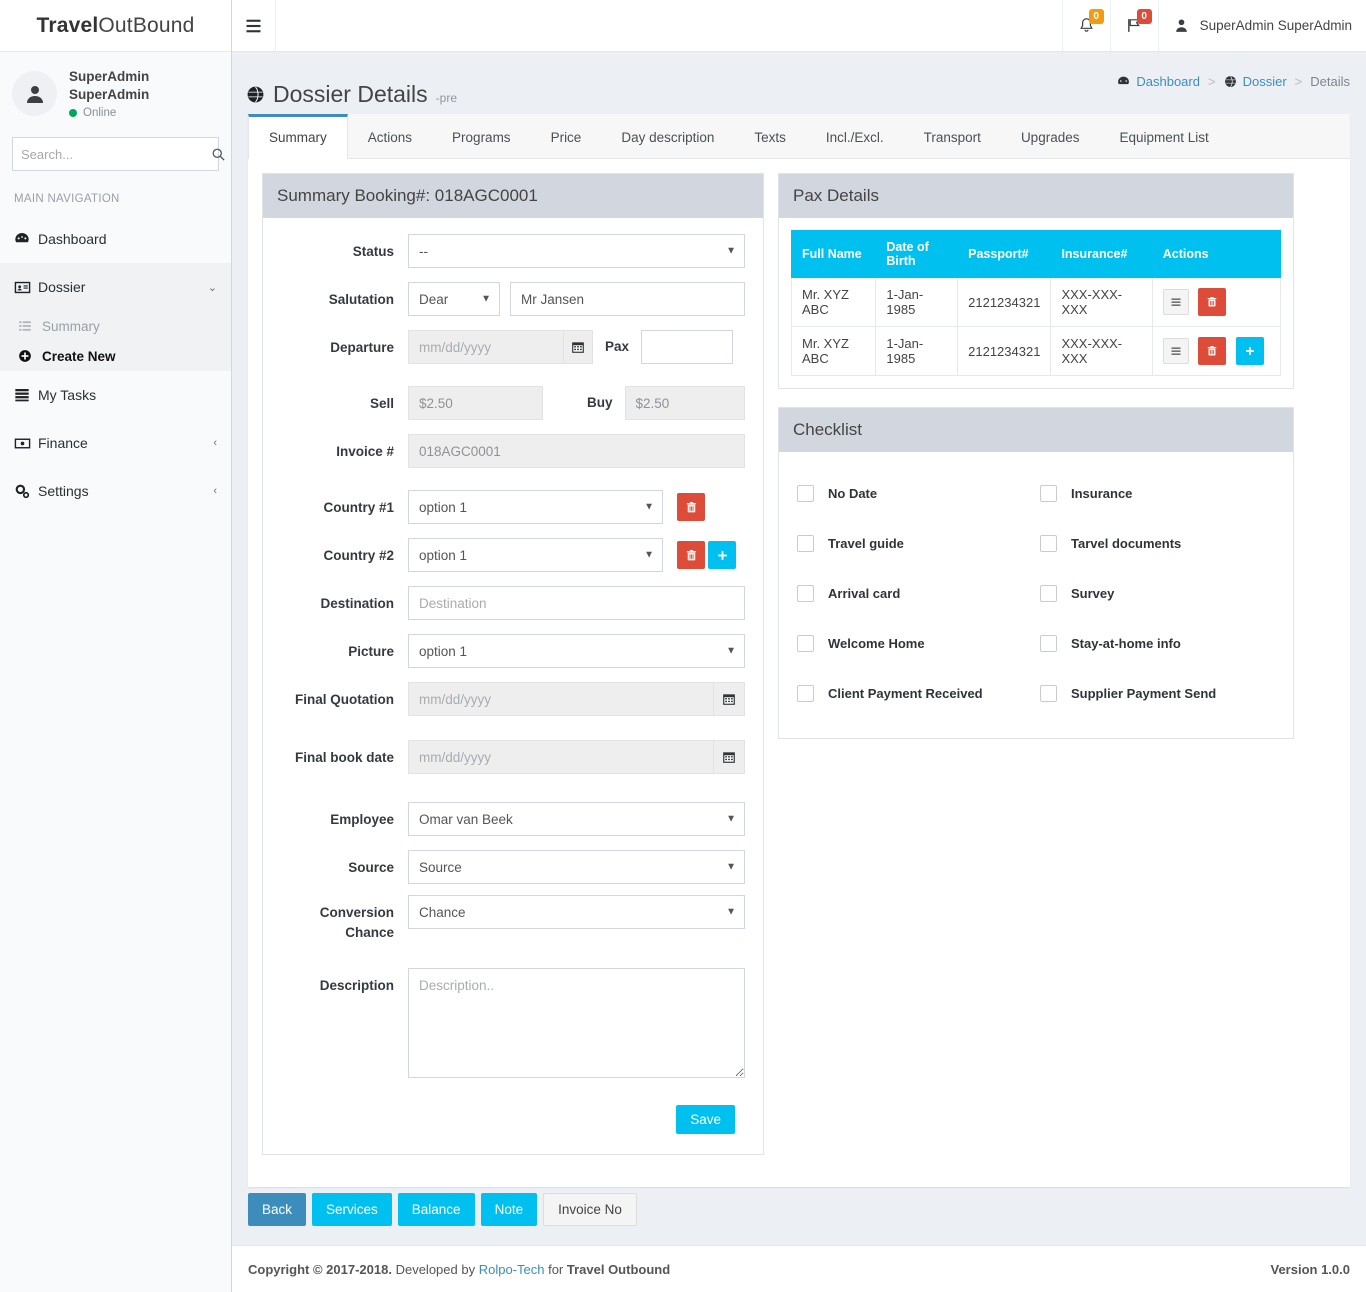 The height and width of the screenshot is (1292, 1366). What do you see at coordinates (1161, 593) in the screenshot?
I see `checklist-item-survey: Survey` at bounding box center [1161, 593].